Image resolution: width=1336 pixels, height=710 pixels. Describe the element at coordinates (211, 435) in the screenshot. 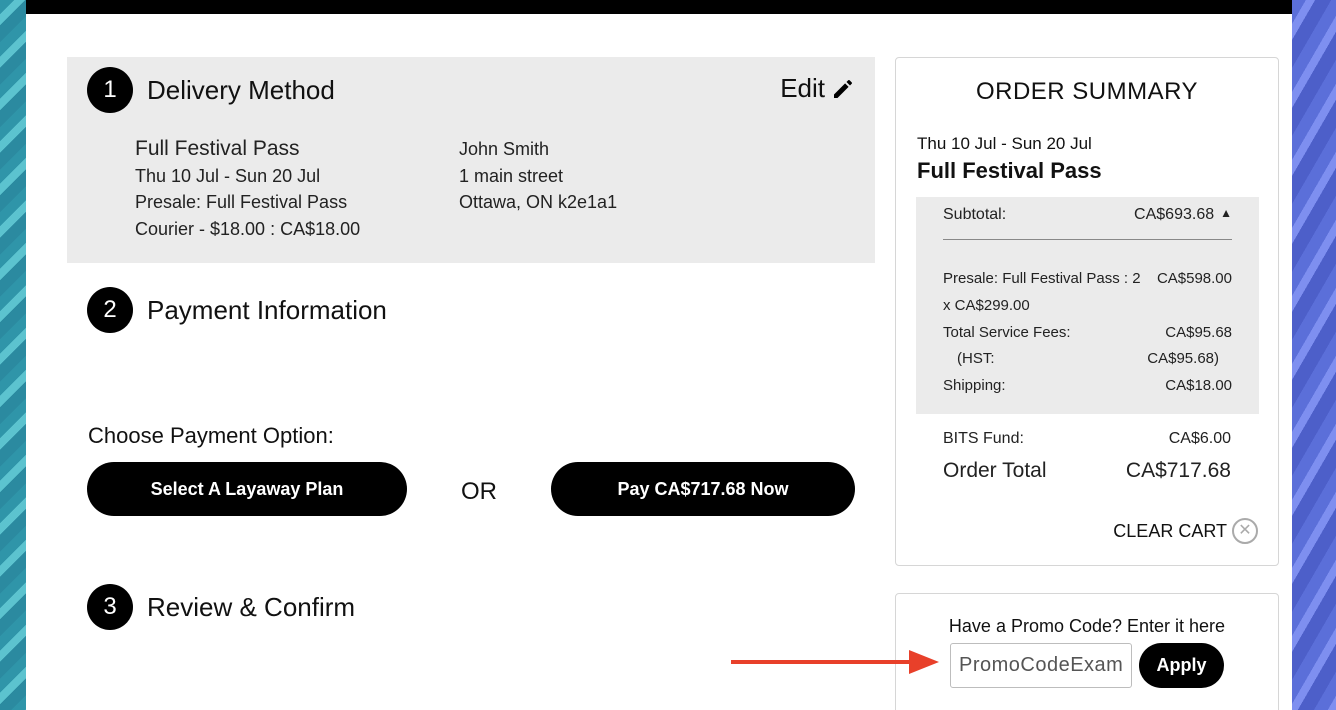

I see `choose-payment-label: Choose Payment Option:` at that location.